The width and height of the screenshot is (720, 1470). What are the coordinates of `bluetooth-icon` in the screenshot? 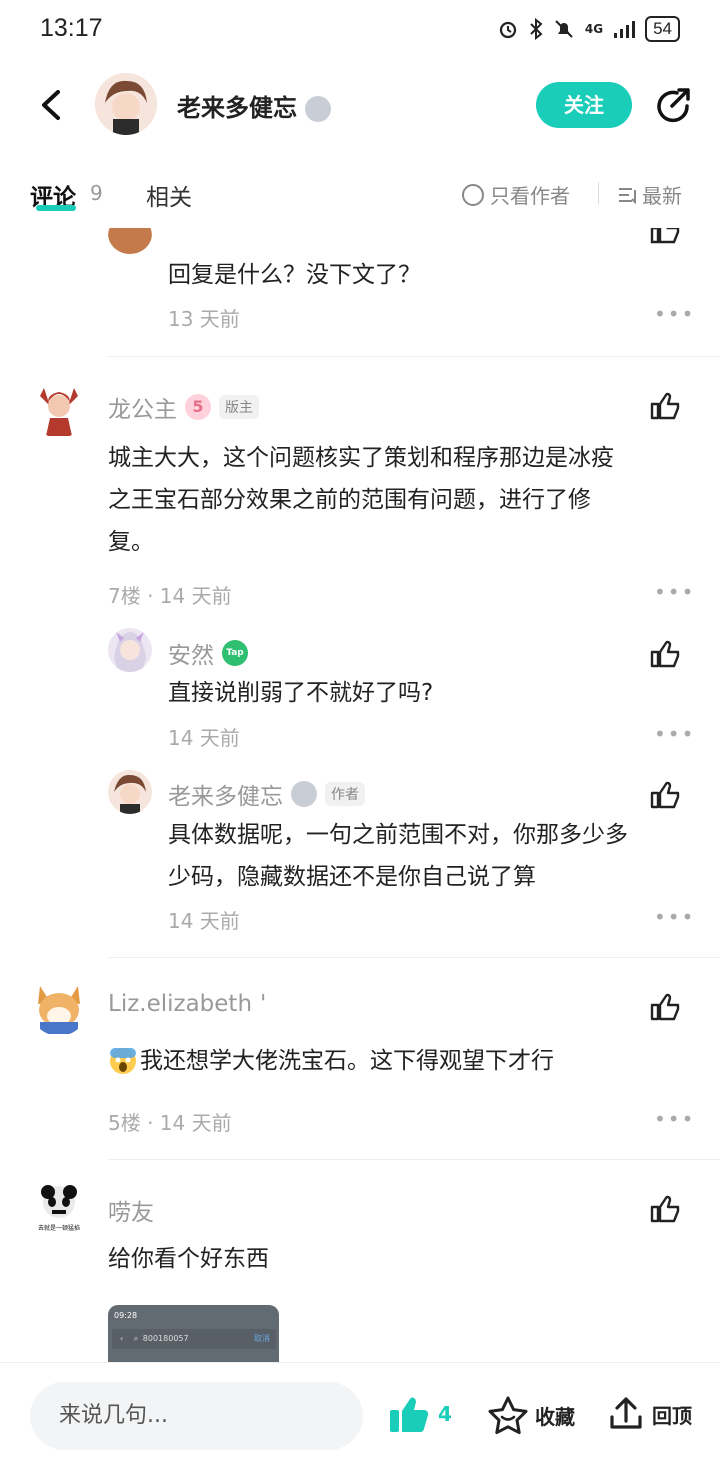 It's located at (536, 29).